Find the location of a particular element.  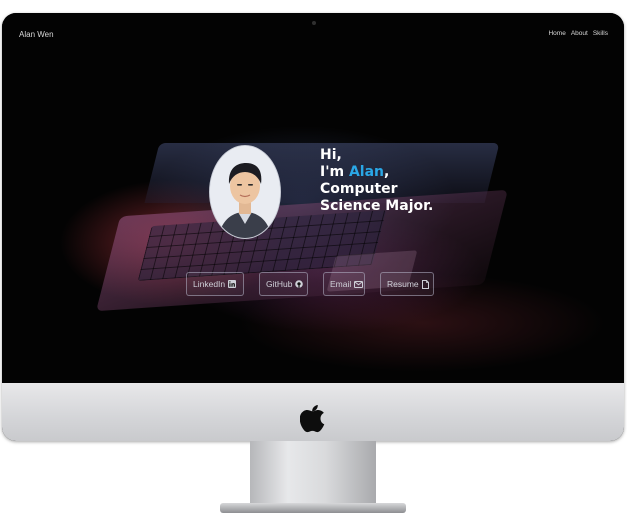

hero-heading: Hi, I'm Alan, Computer Science Major. is located at coordinates (376, 181).